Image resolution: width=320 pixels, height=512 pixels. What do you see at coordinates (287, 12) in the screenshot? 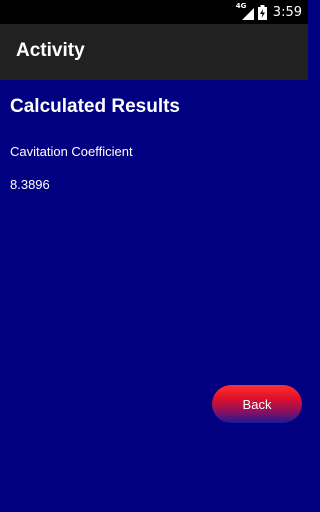
I see `clock: 3:59` at bounding box center [287, 12].